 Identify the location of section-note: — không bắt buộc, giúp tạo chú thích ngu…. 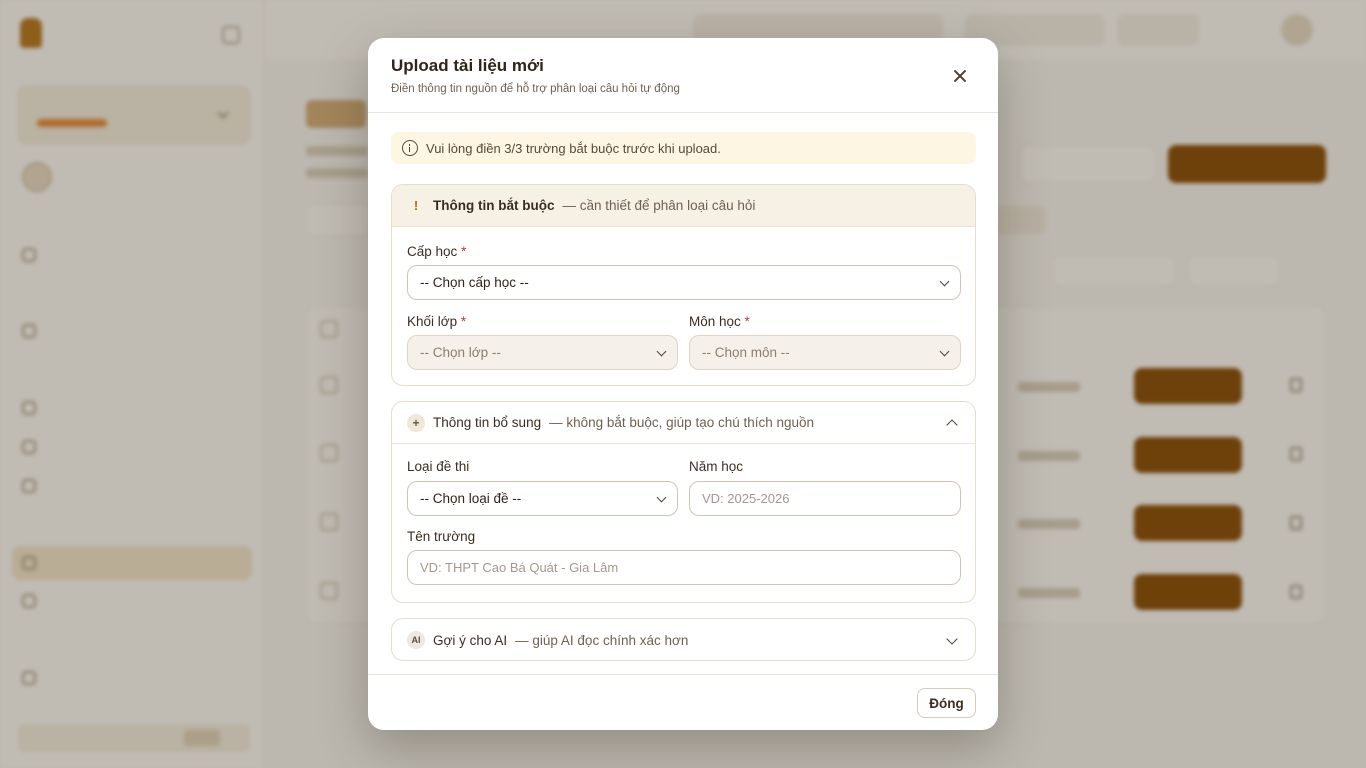
(682, 422).